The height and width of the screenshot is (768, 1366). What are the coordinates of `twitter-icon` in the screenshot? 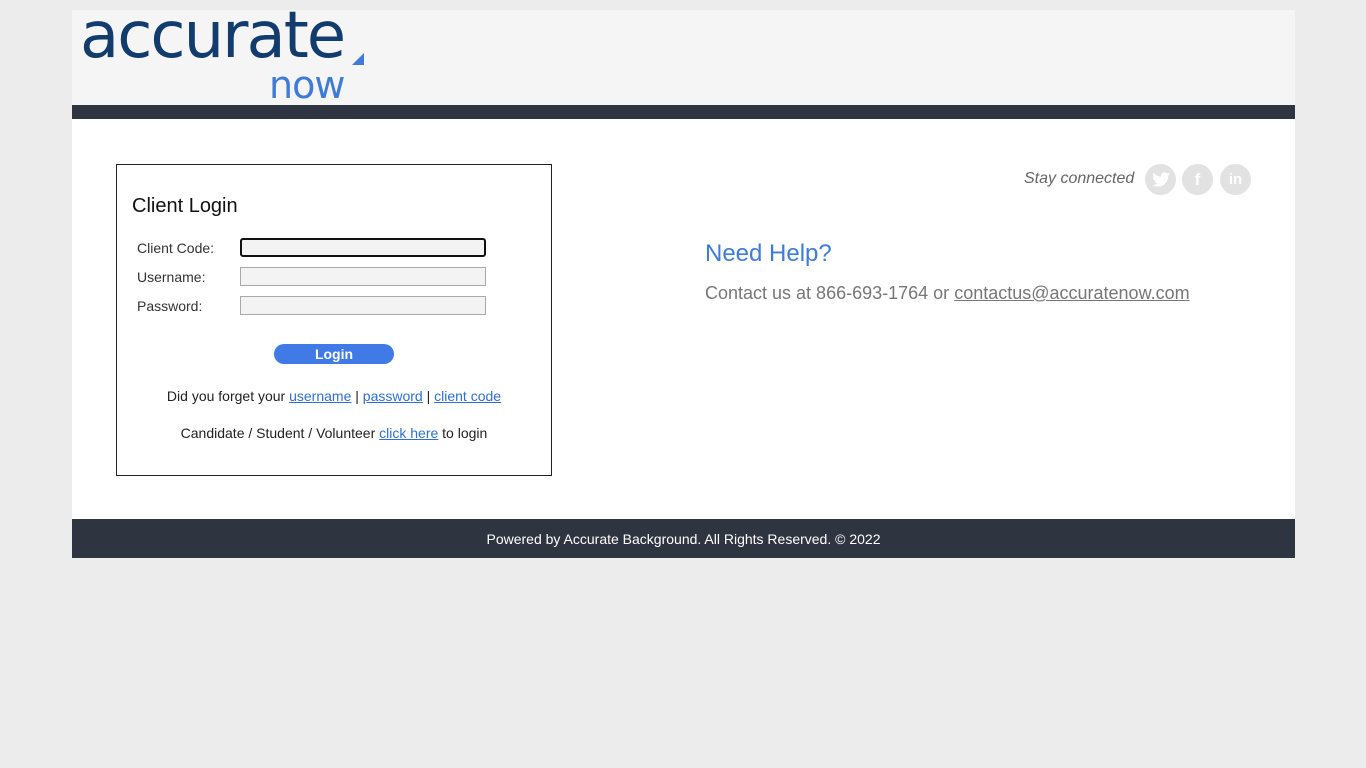 It's located at (1160, 179).